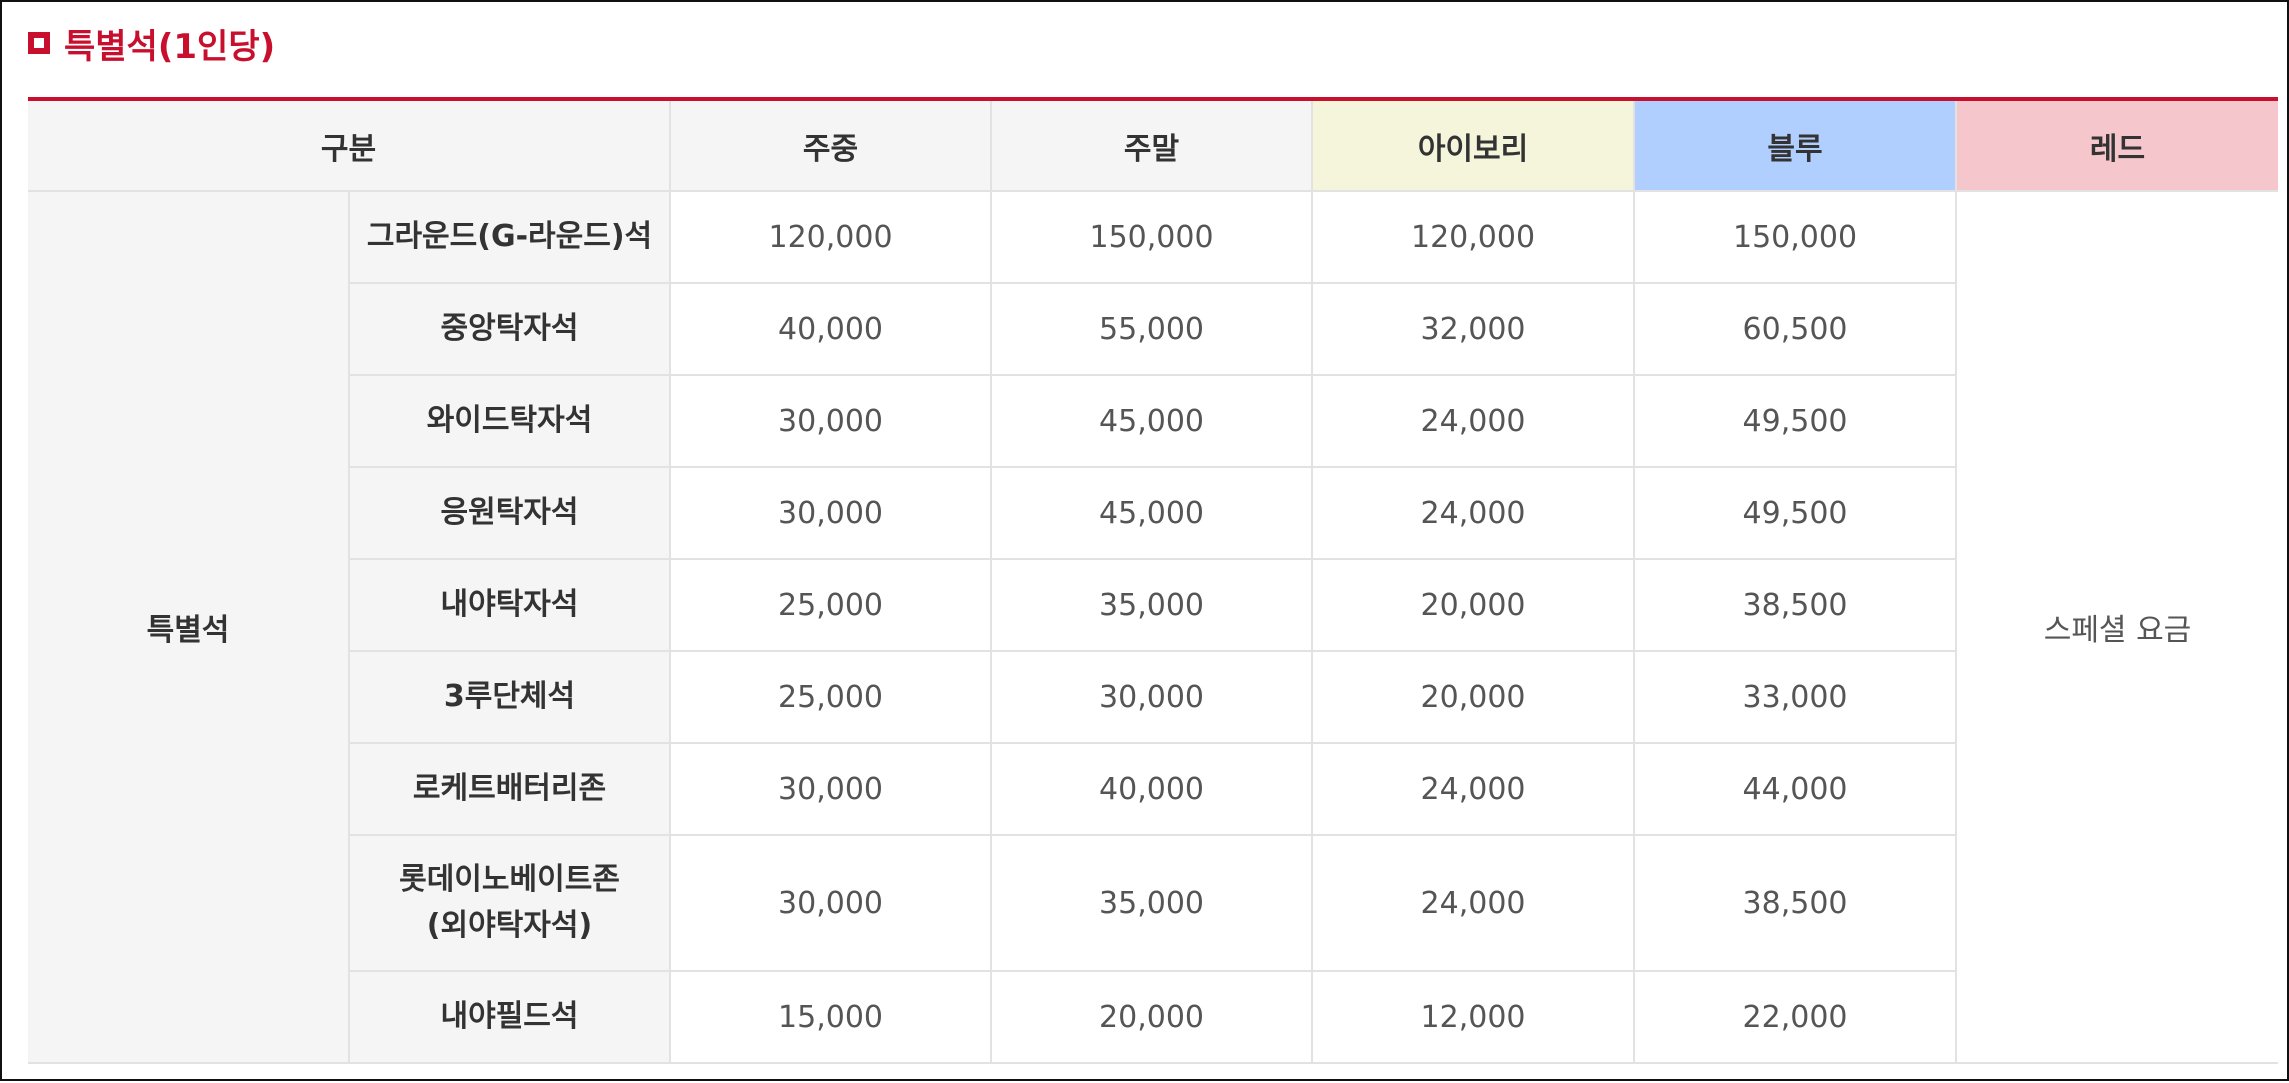 This screenshot has width=2289, height=1083. I want to click on group-label: 특별석, so click(189, 627).